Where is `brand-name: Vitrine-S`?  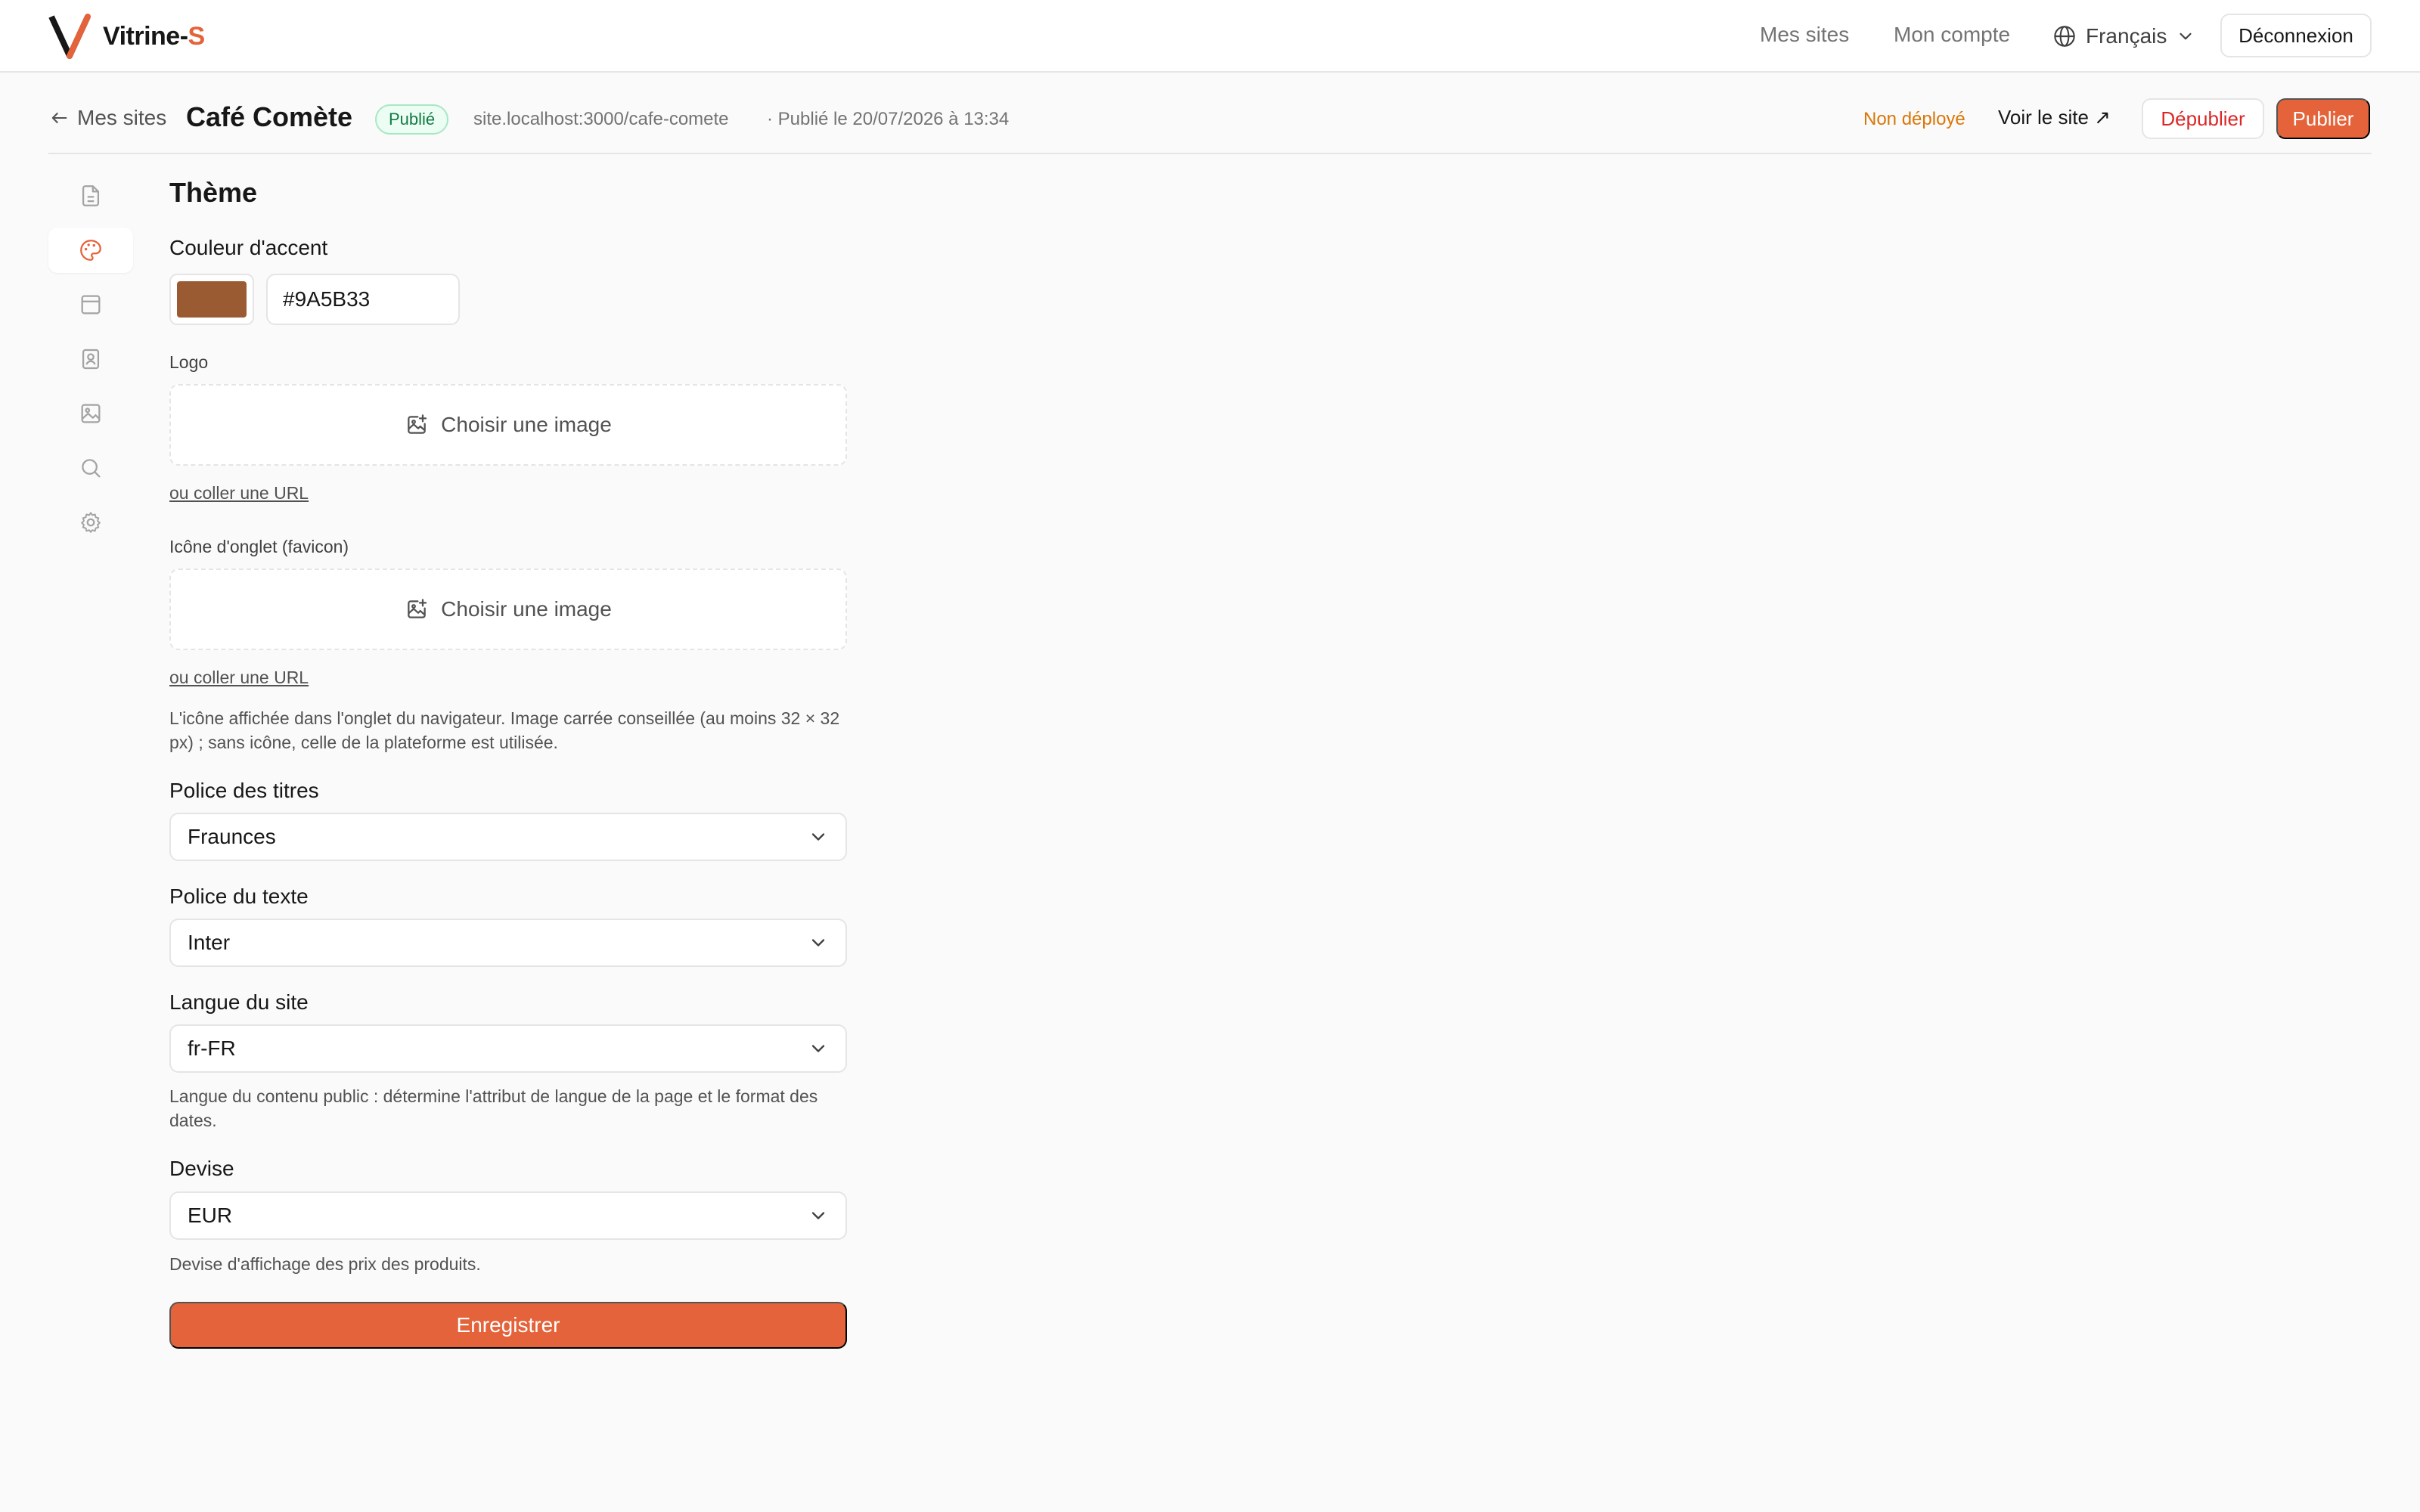
brand-name: Vitrine-S is located at coordinates (154, 36).